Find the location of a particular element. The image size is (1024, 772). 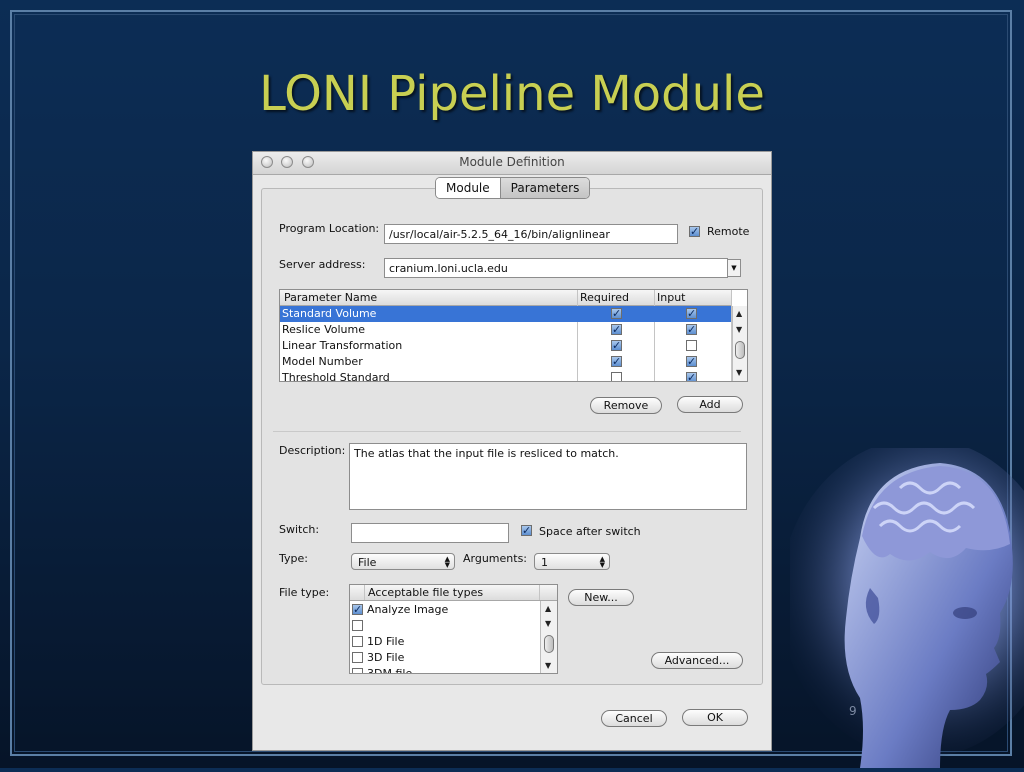

space-after-switch-checkbox: ✓ is located at coordinates (526, 530).